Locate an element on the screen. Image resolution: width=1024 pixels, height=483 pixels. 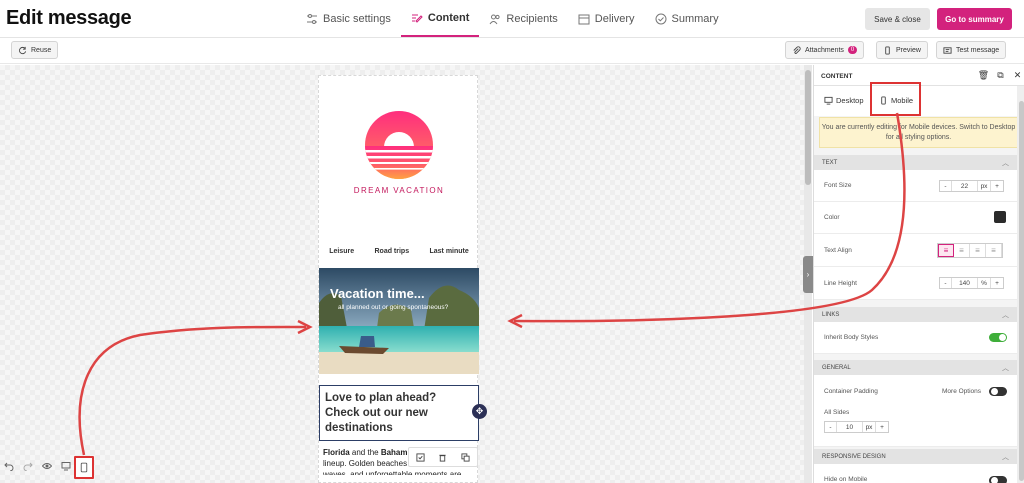
duplicate-icon is located at coordinates (465, 457).